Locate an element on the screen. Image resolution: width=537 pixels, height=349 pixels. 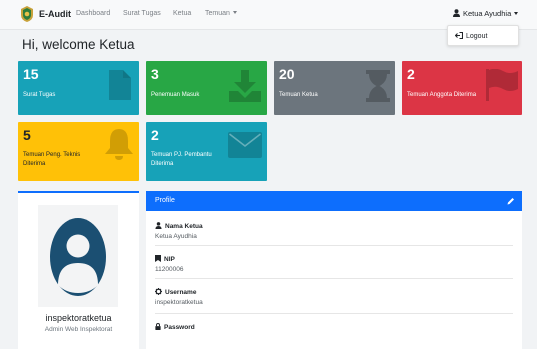
logout-icon is located at coordinates (459, 35).